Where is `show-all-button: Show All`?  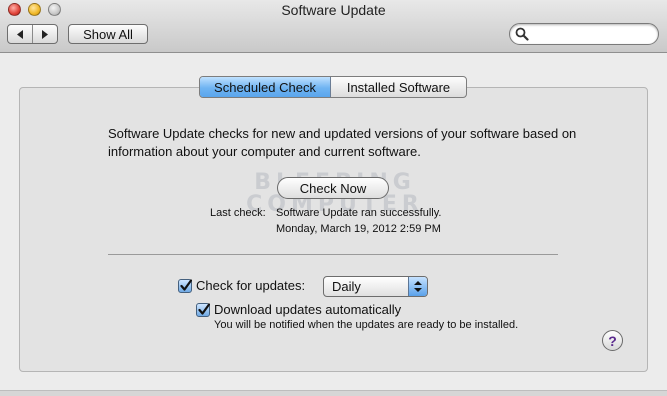 show-all-button: Show All is located at coordinates (108, 34).